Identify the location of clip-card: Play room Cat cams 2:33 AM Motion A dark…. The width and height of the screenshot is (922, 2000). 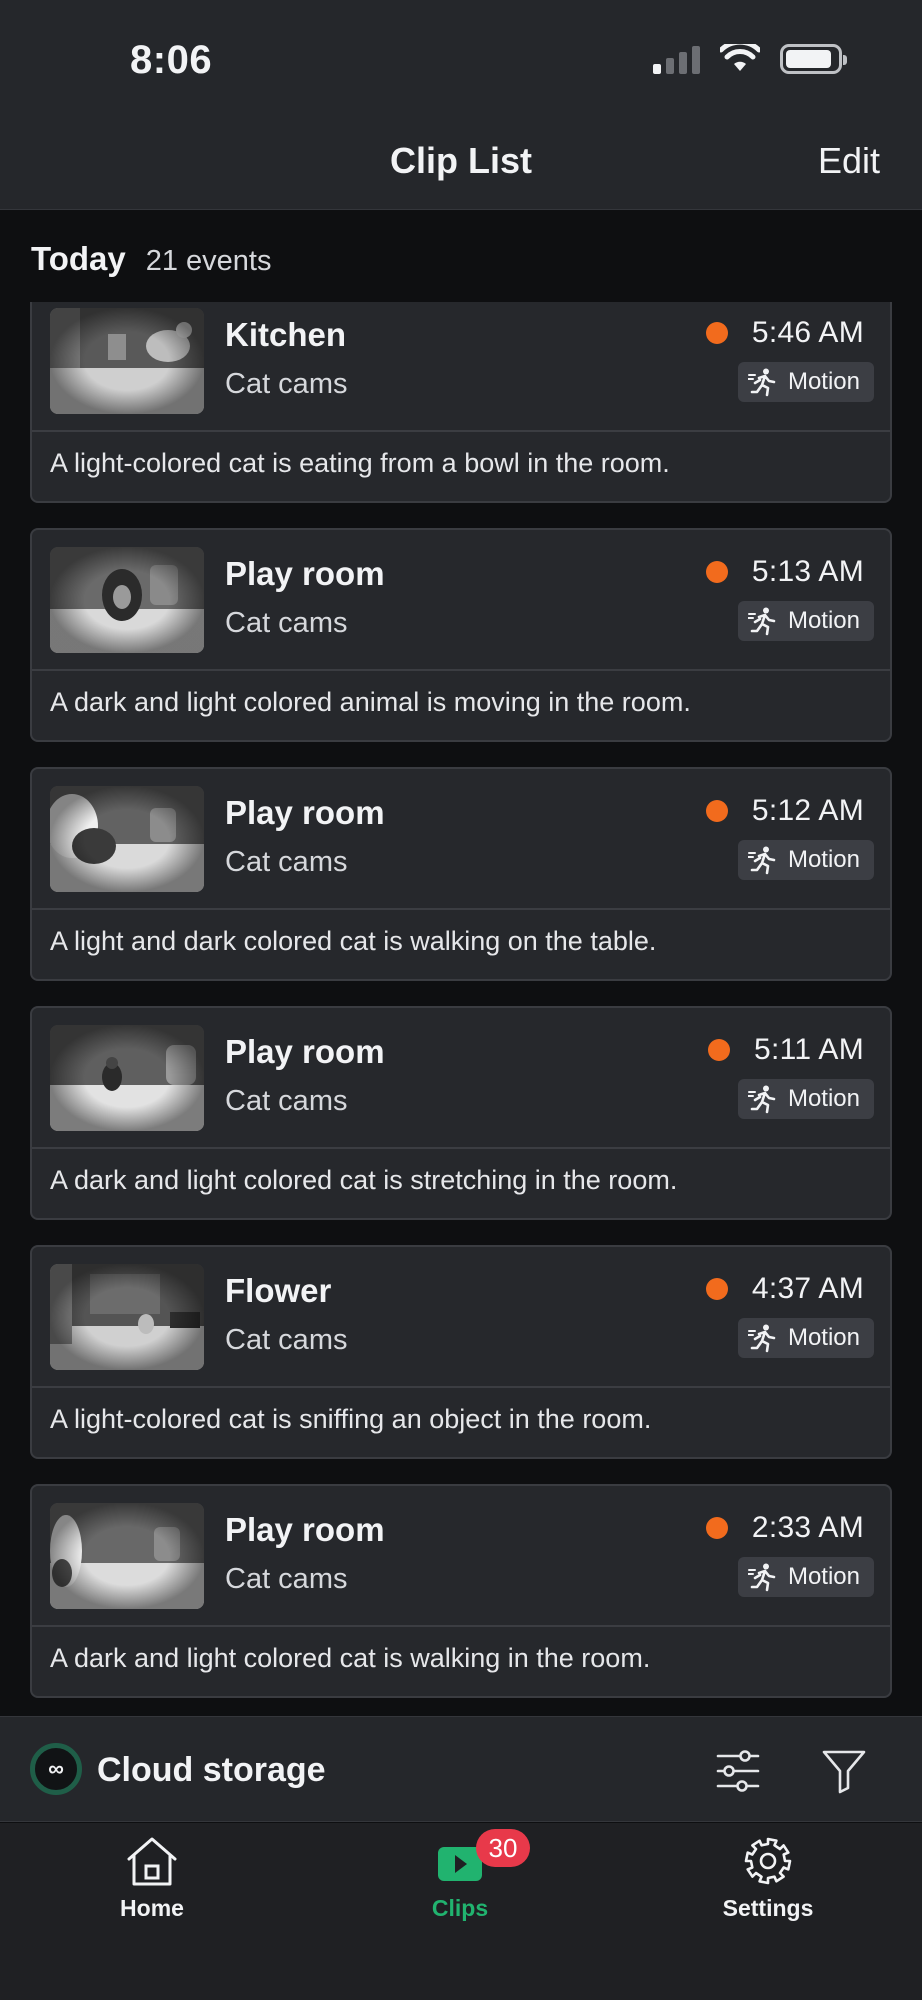
(461, 1591).